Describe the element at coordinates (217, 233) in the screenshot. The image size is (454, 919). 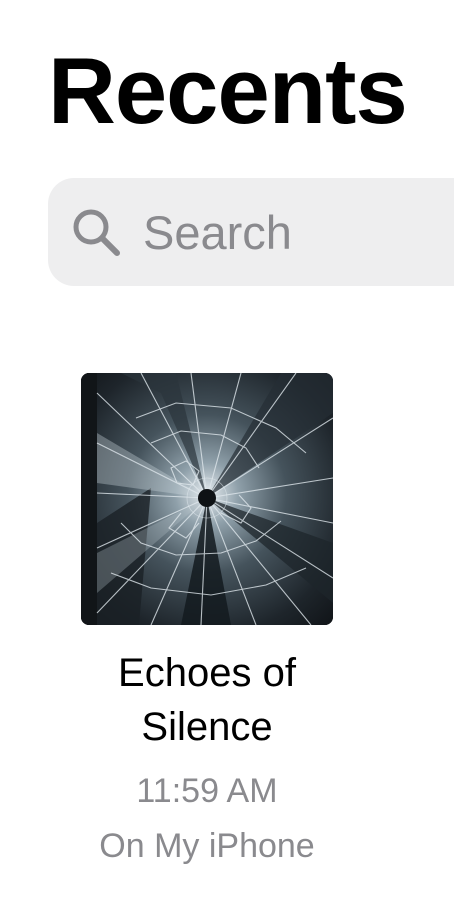
I see `search-input: Search` at that location.